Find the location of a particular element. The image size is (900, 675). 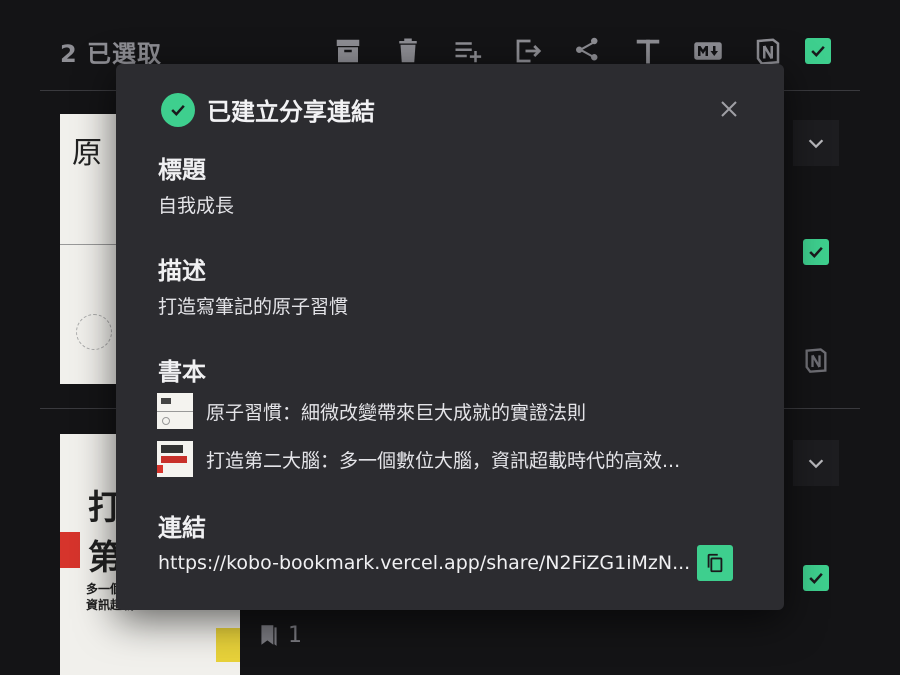

copy-icon is located at coordinates (715, 563).